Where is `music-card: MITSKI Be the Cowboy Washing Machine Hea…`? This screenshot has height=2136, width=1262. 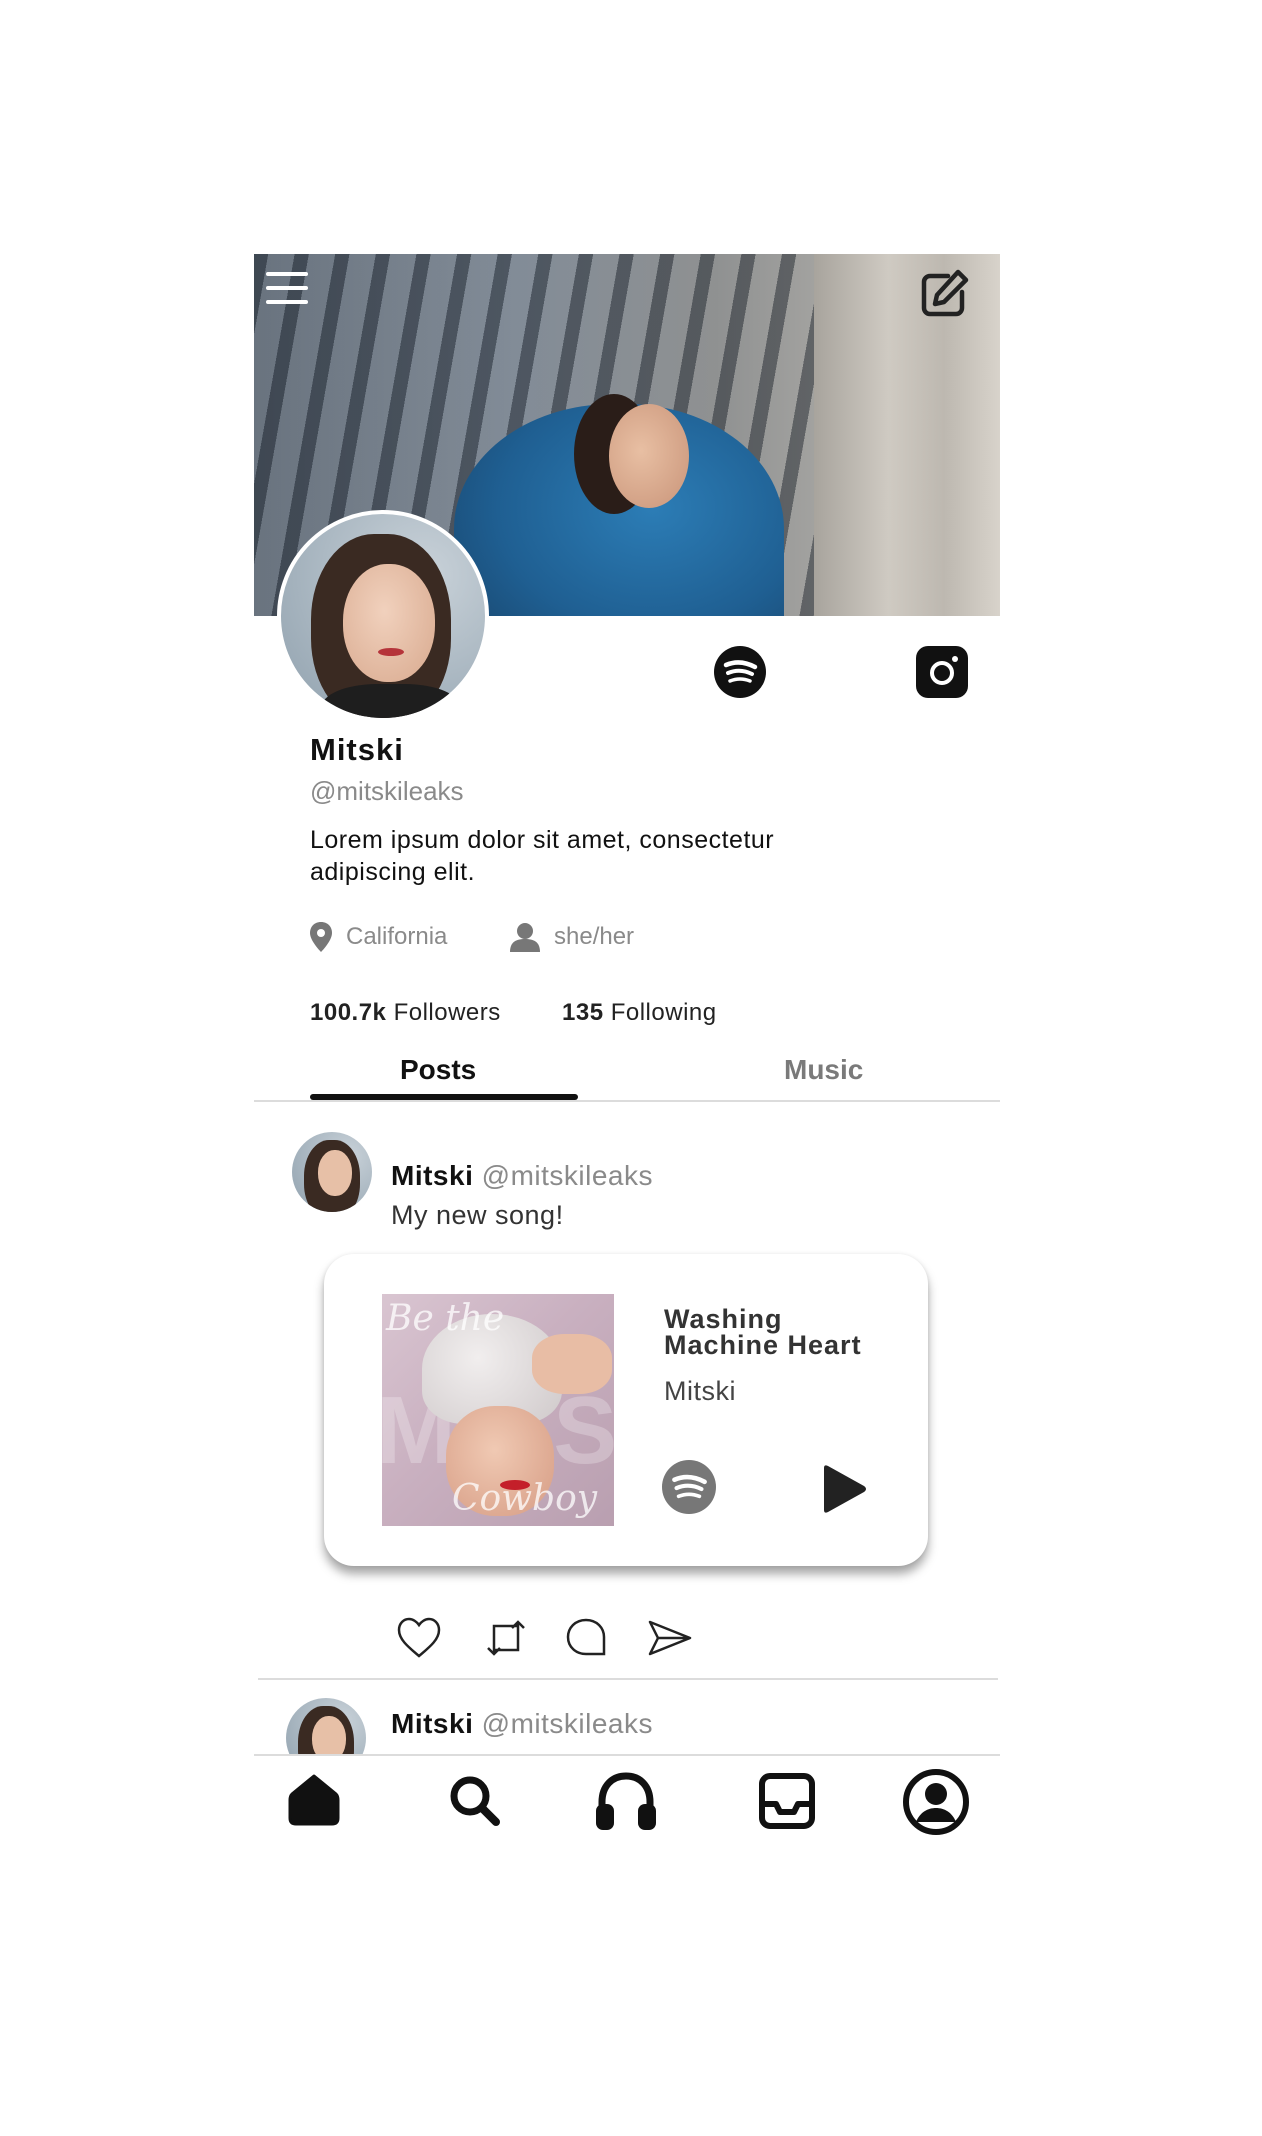
music-card: MITSKI Be the Cowboy Washing Machine Hea… is located at coordinates (626, 1410).